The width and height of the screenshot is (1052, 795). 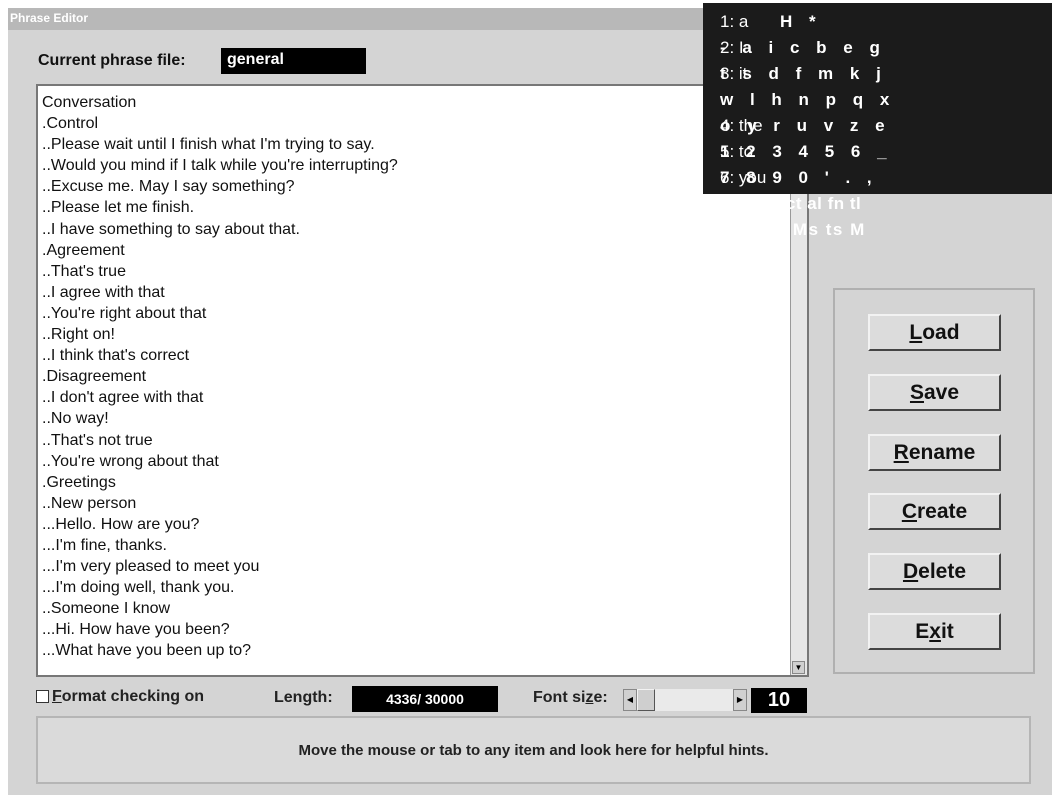 I want to click on keyboard-row: w l h n p q x, so click(x=807, y=100).